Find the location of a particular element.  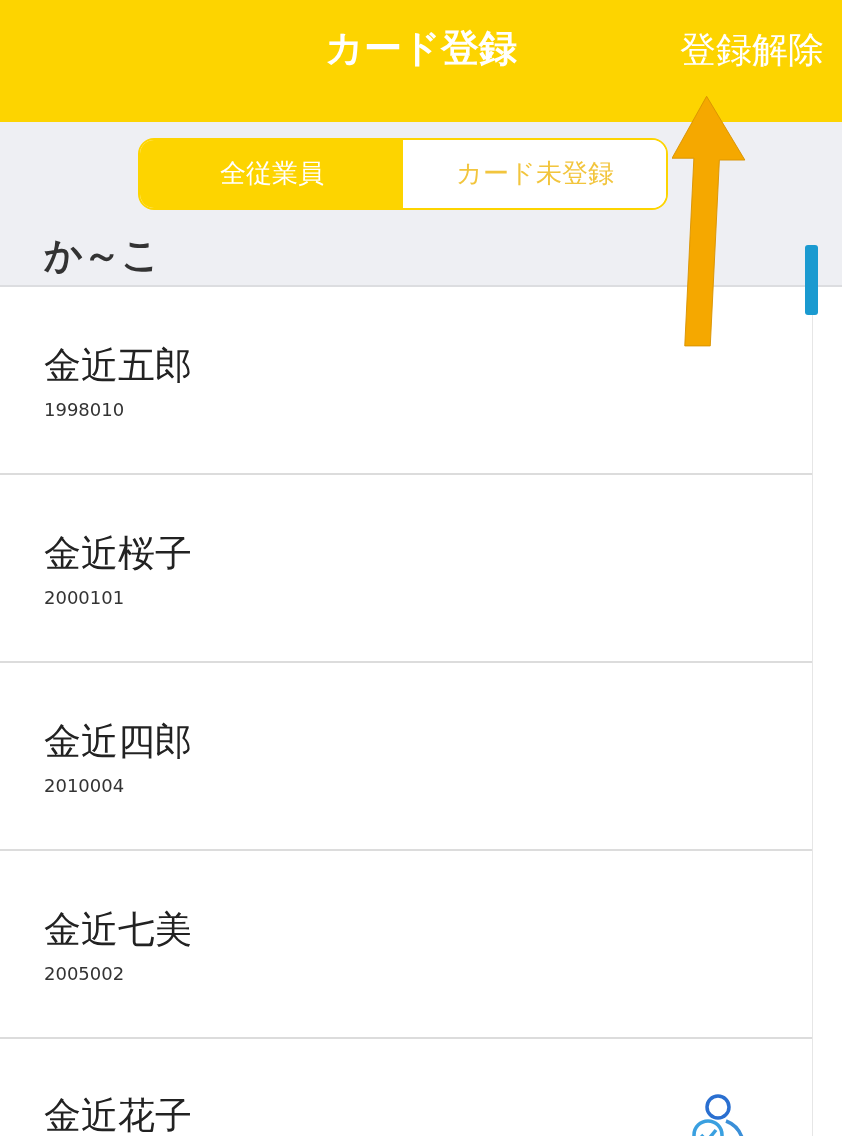

employee-id: 1998010 is located at coordinates (85, 409).